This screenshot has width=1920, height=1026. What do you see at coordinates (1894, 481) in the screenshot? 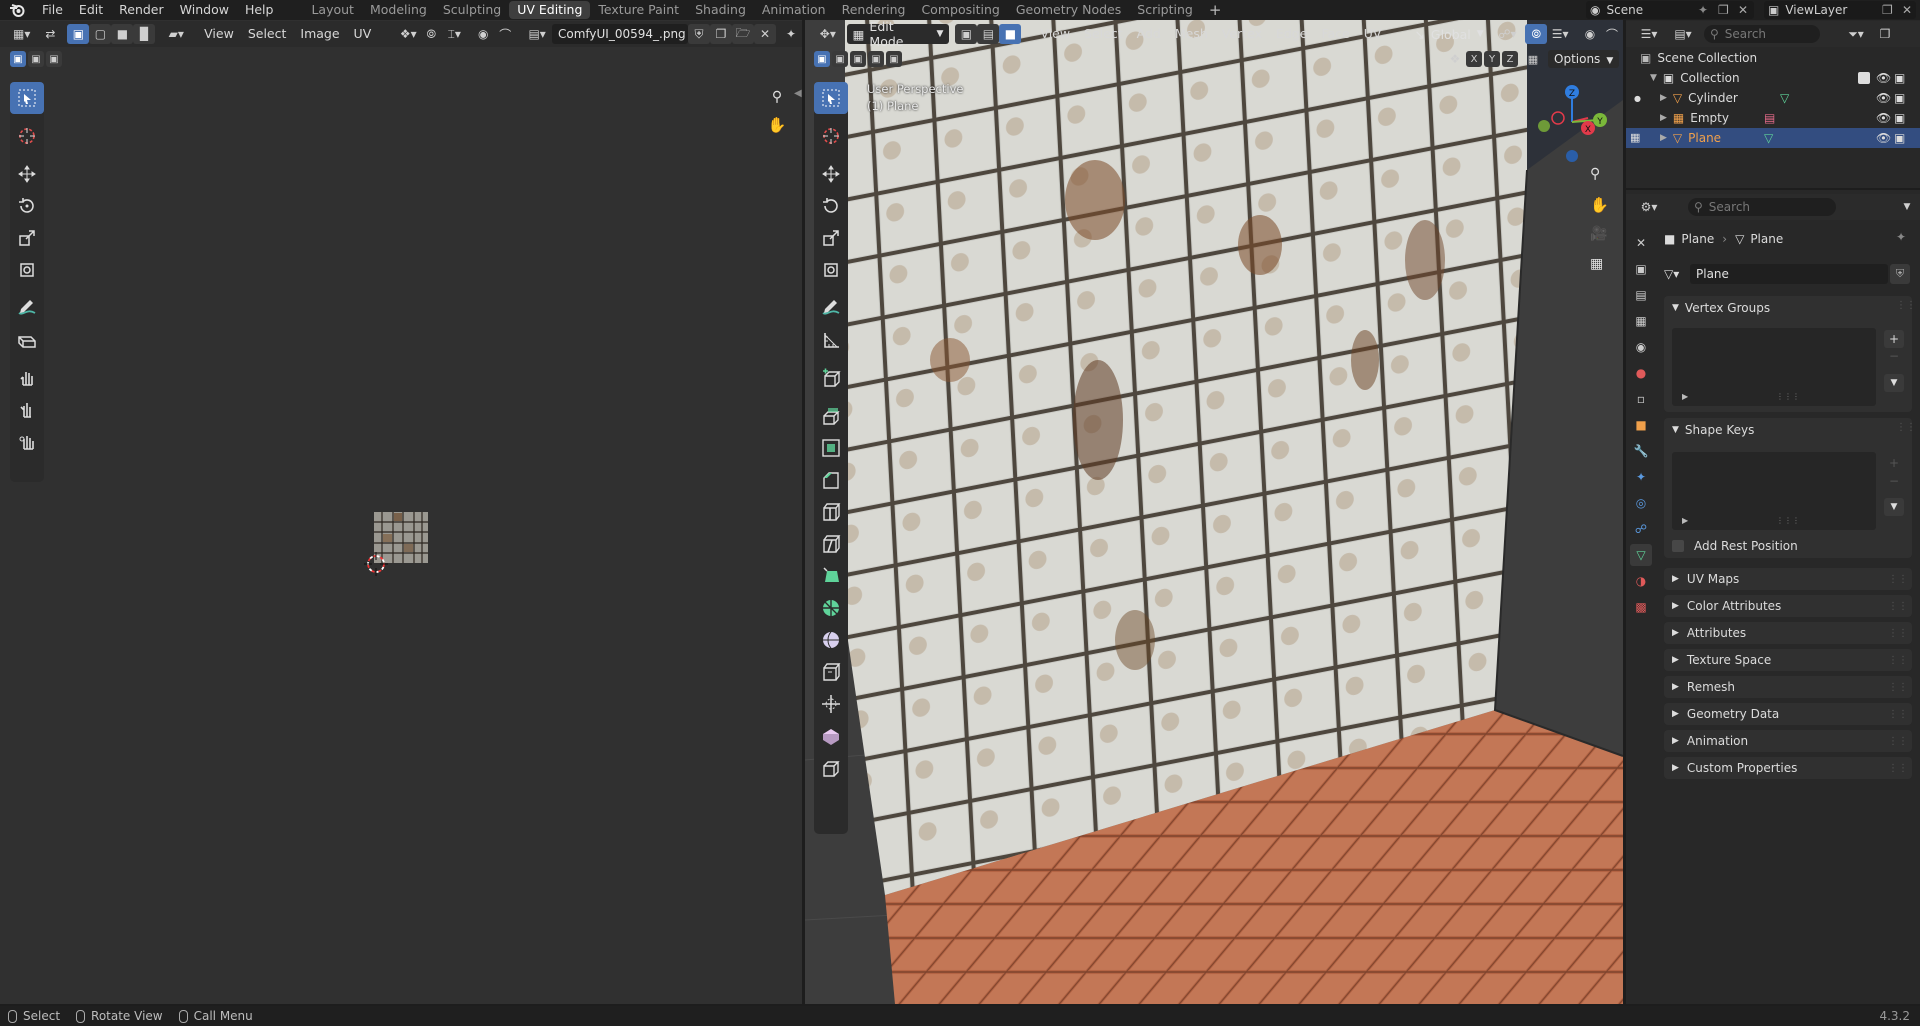
I see `remove-shape-key-button: −` at bounding box center [1894, 481].